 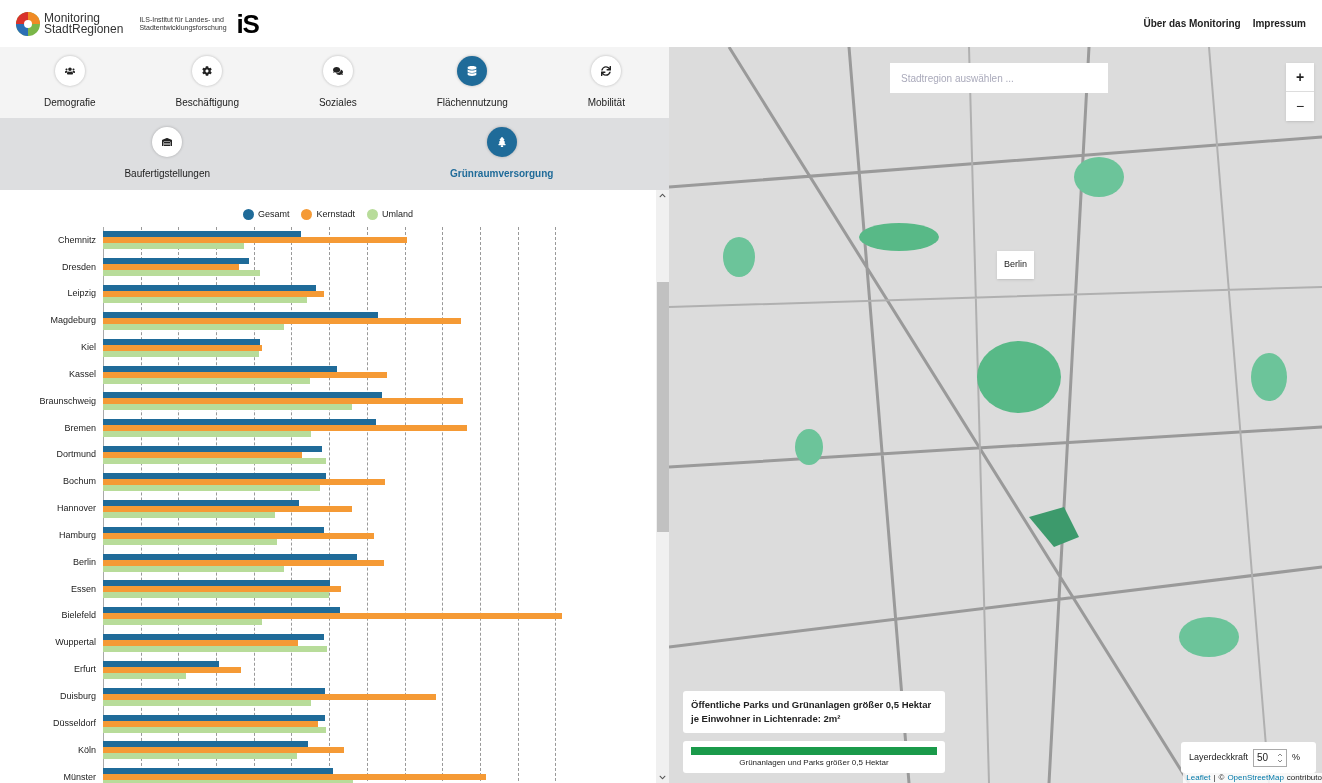 What do you see at coordinates (28, 23) in the screenshot?
I see `logo-icon` at bounding box center [28, 23].